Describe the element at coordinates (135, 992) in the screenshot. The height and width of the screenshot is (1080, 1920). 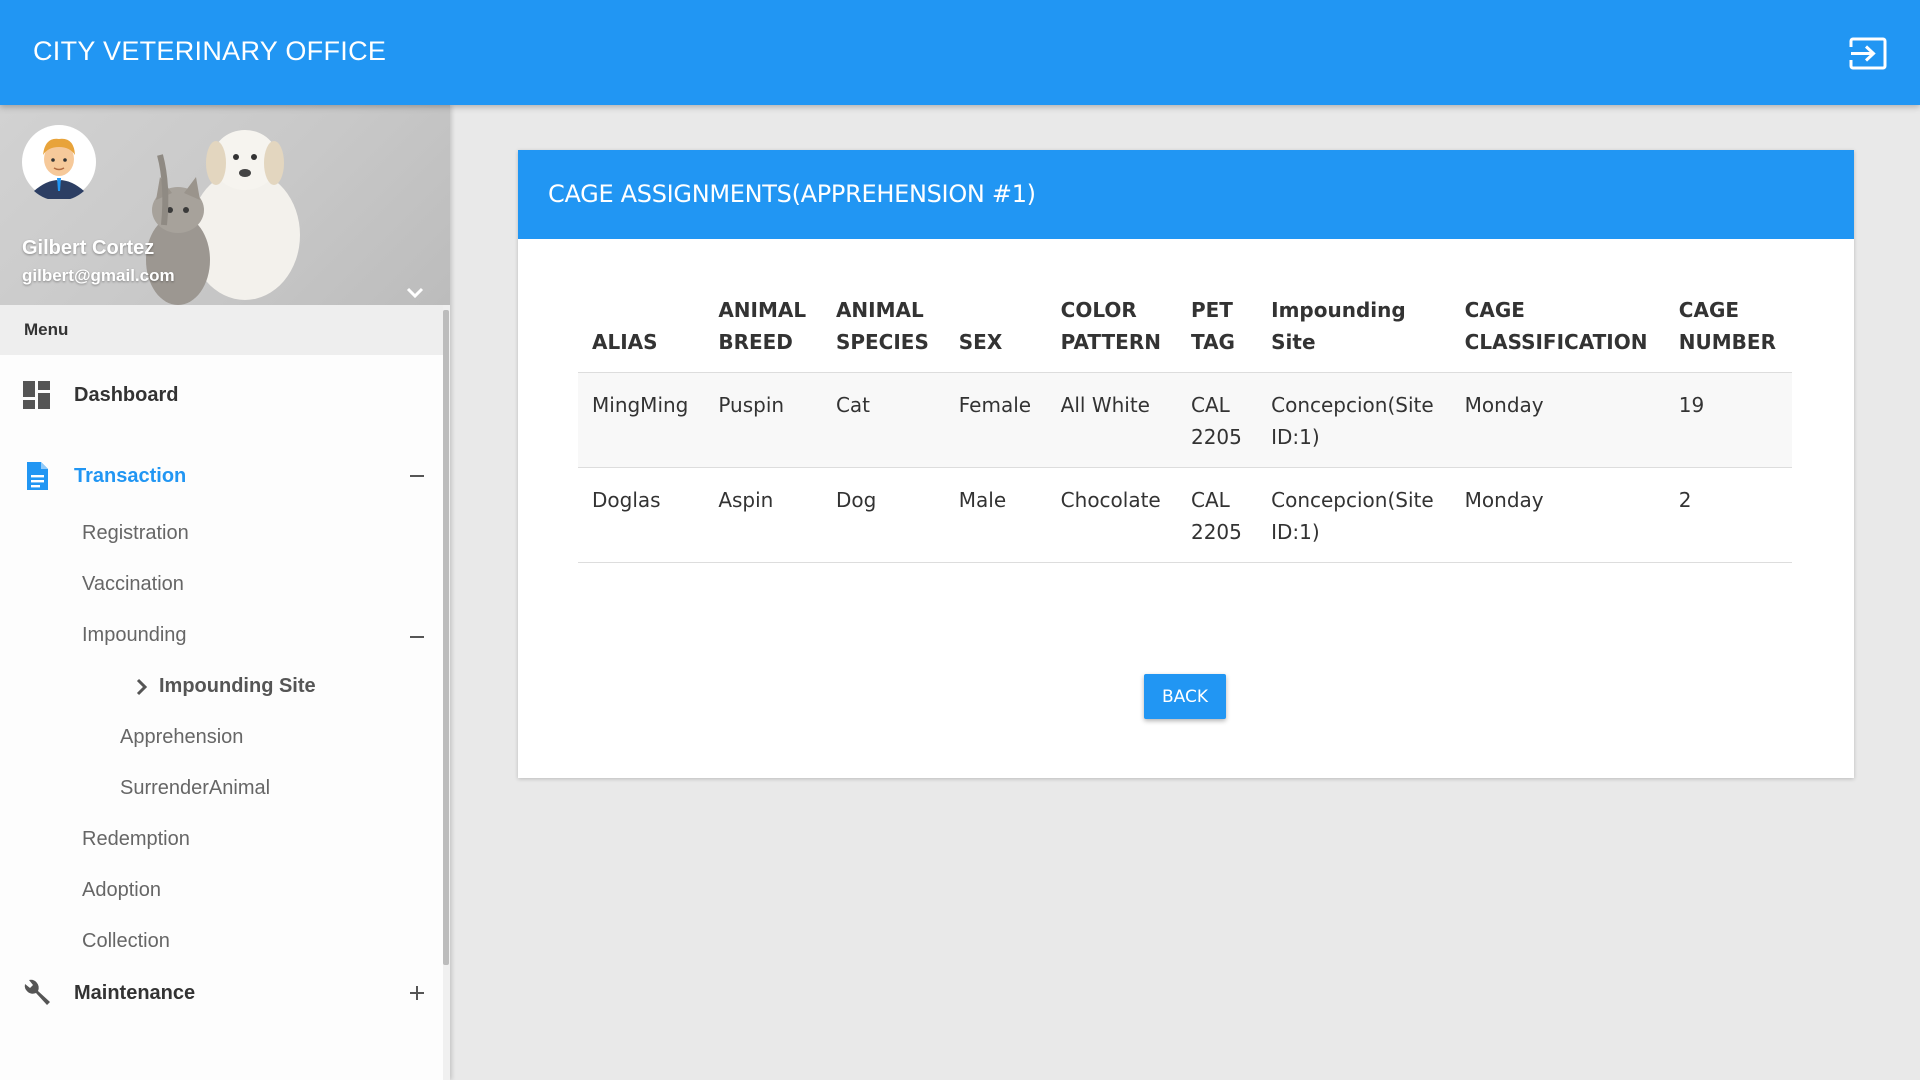
I see `sidebar-item-label: Maintenance` at that location.